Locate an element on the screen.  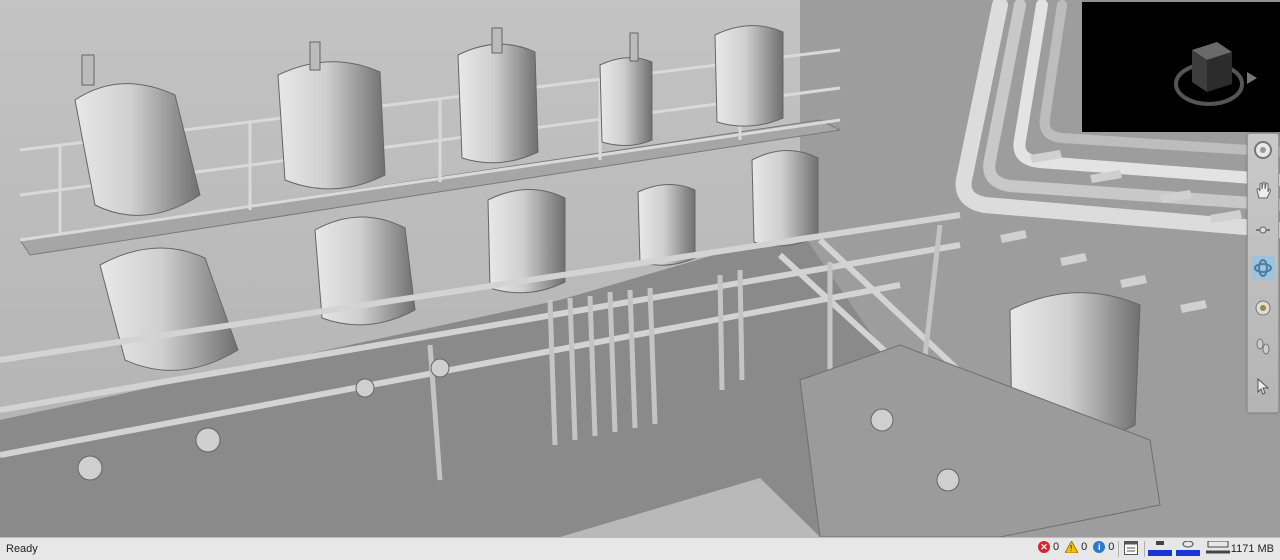
pan-hand-icon is located at coordinates (1263, 190).